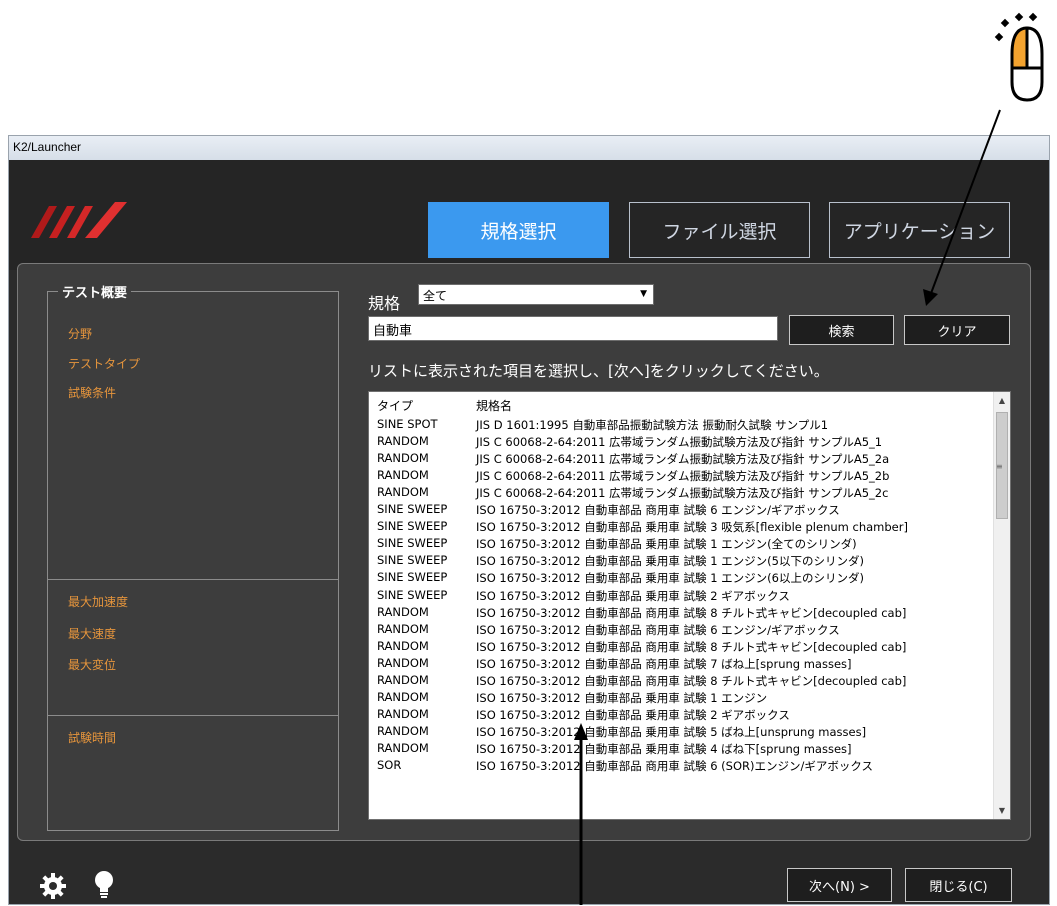 The height and width of the screenshot is (906, 1057). Describe the element at coordinates (1001, 605) in the screenshot. I see `list-scrollbar: ▲ ≡ ▼` at that location.